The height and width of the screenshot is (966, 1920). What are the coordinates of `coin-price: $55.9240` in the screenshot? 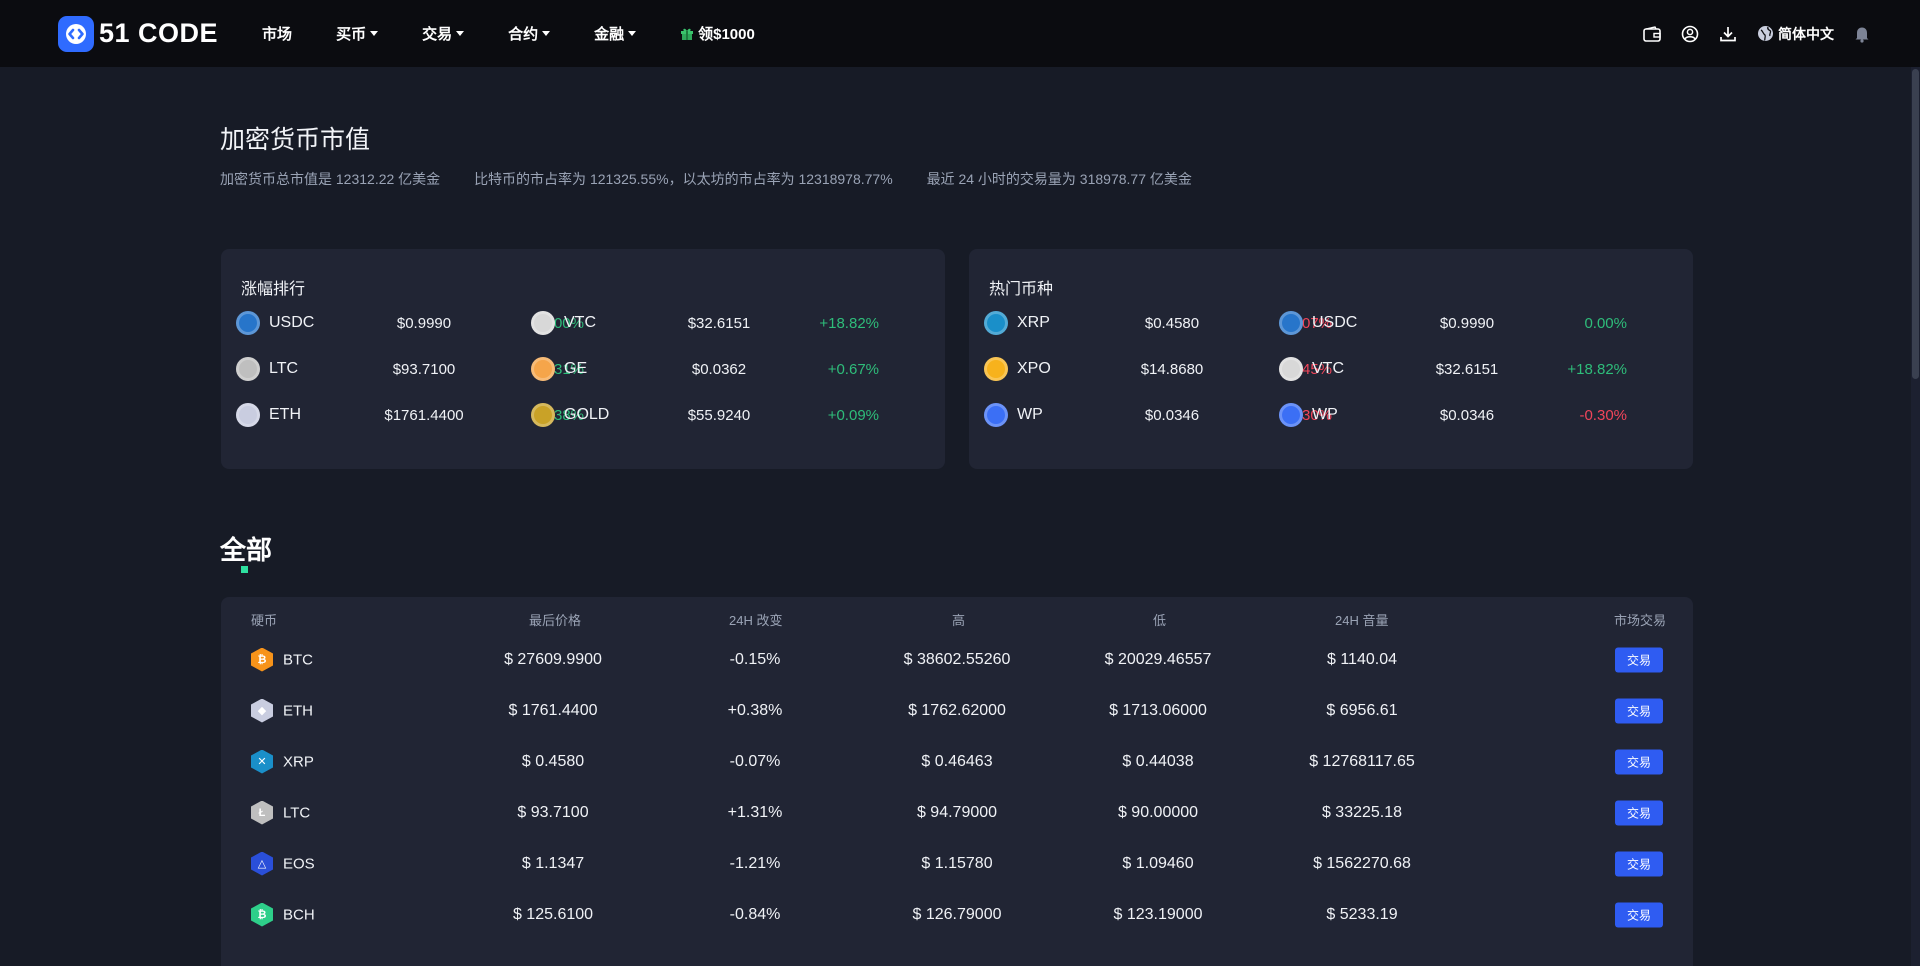 It's located at (719, 415).